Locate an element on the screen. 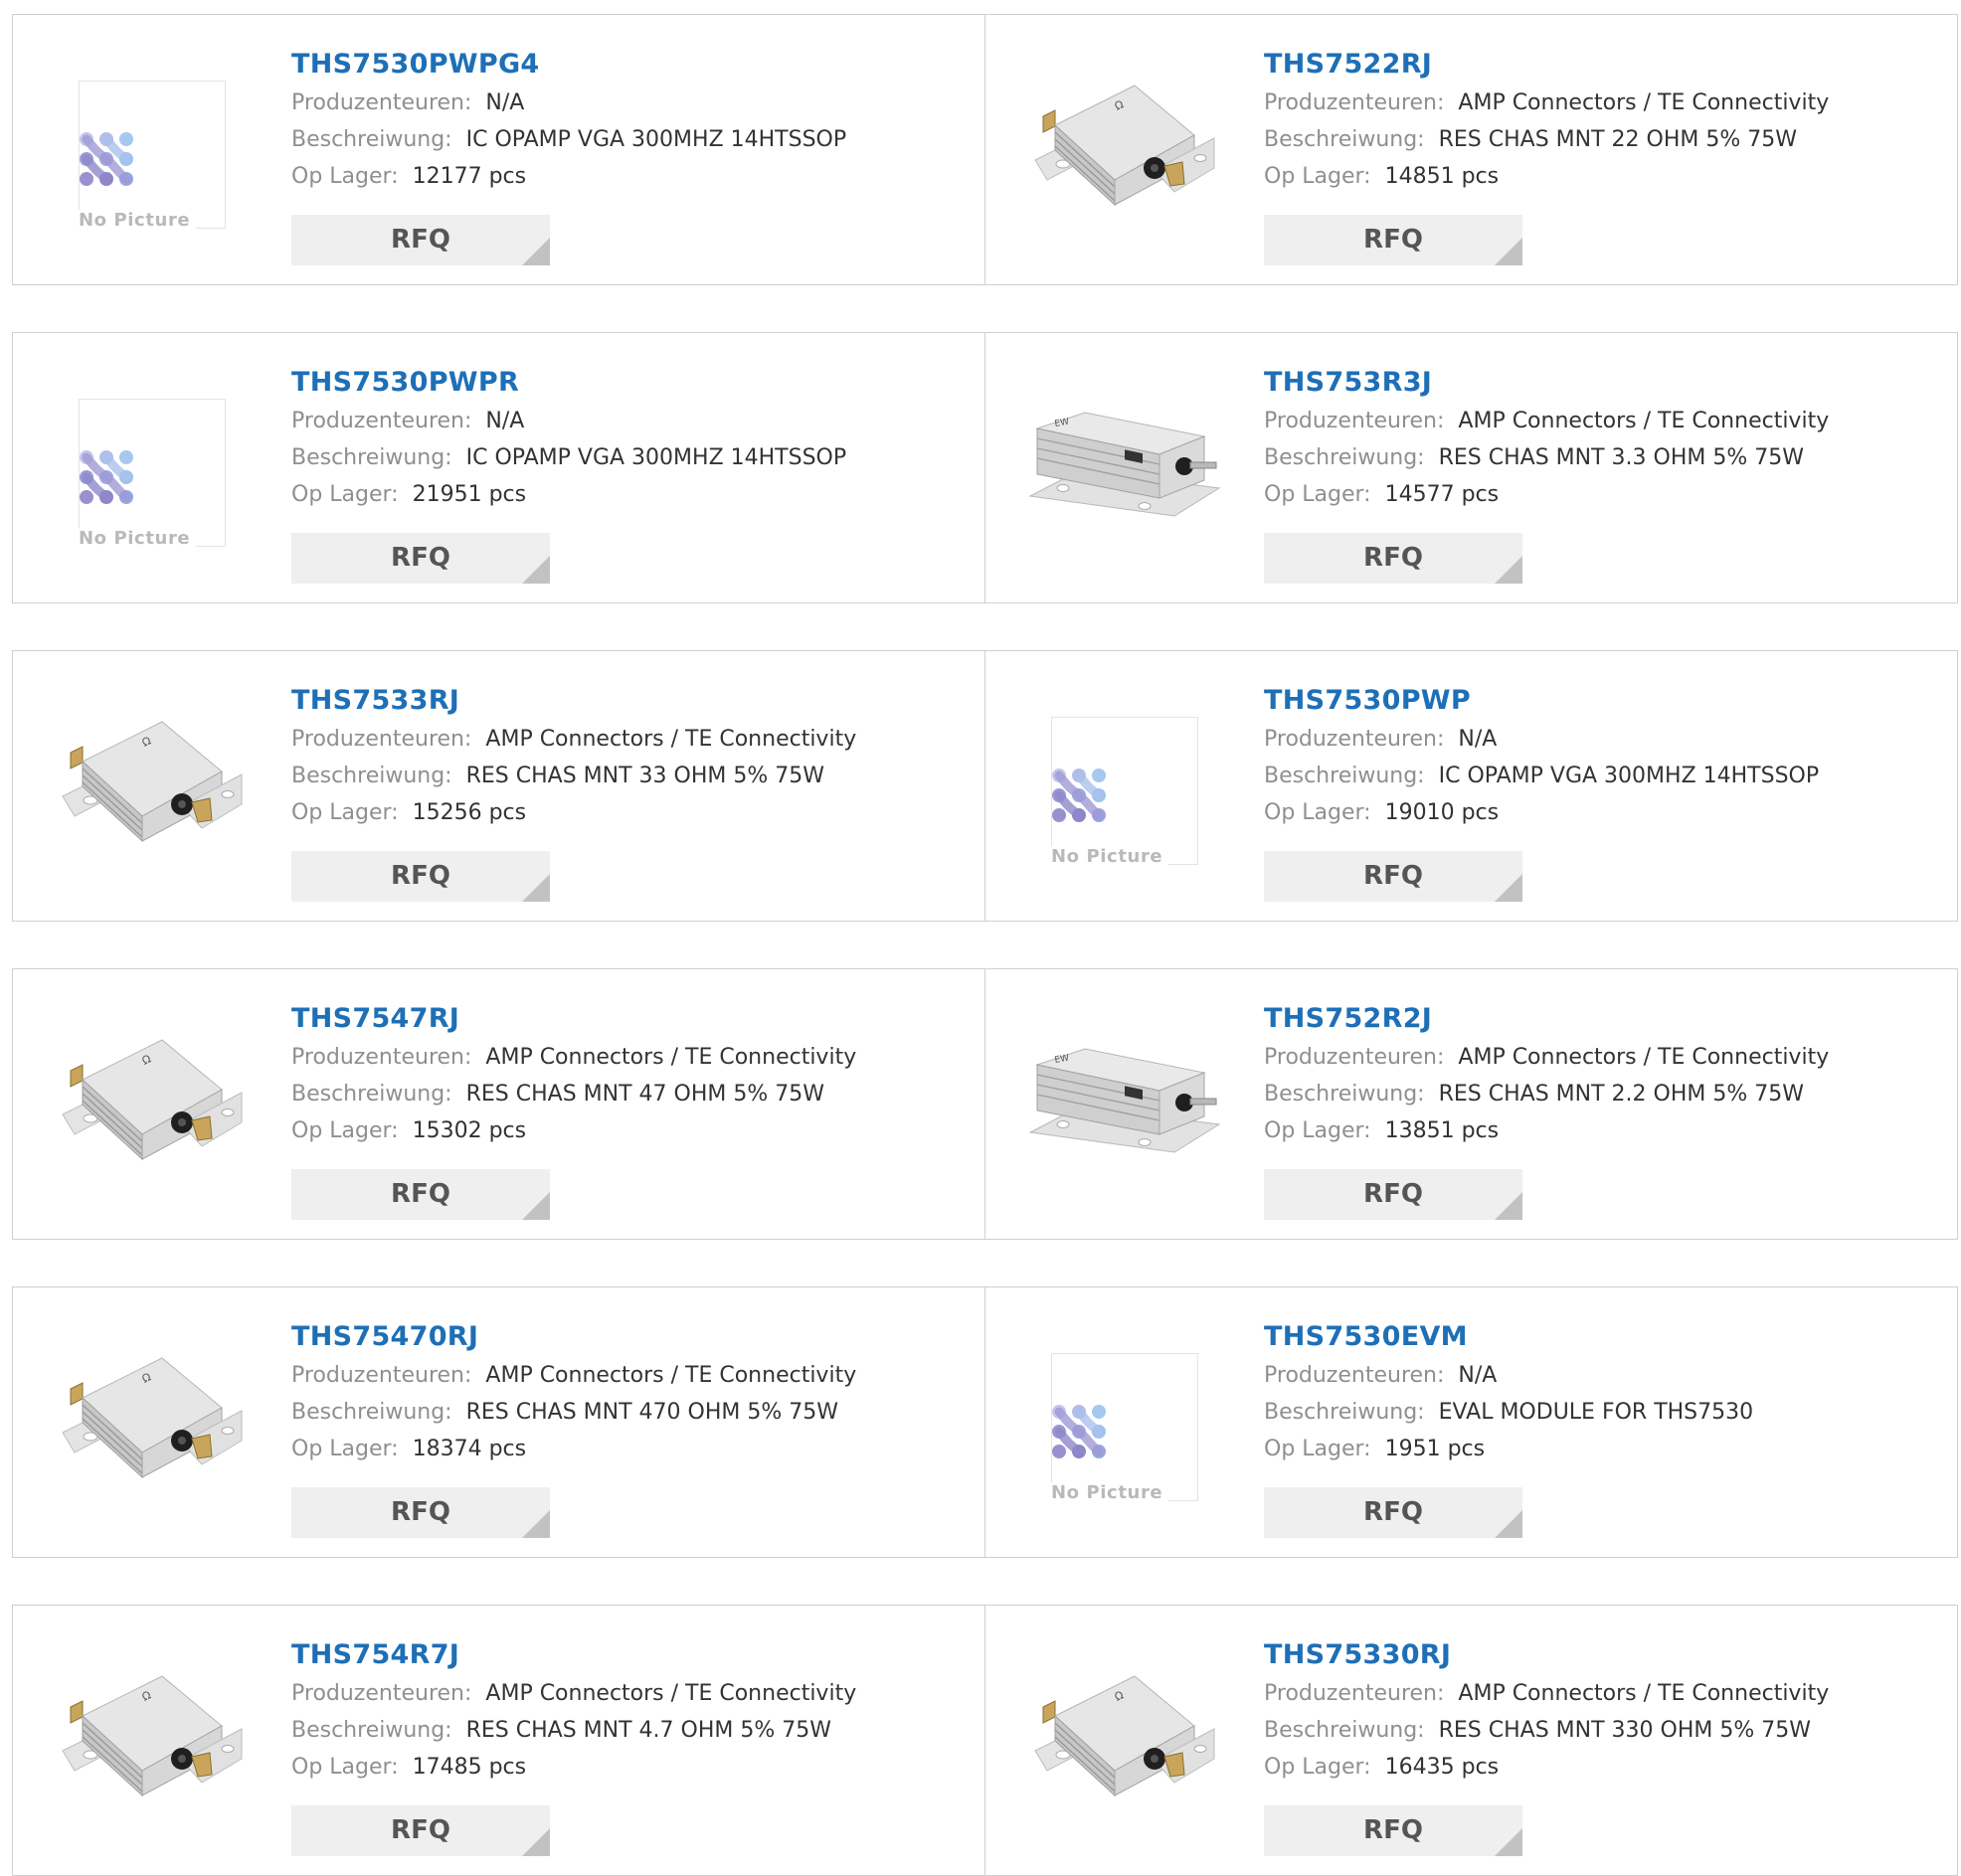 Image resolution: width=1961 pixels, height=1876 pixels. product-title-link: THS7530PWPR is located at coordinates (568, 383).